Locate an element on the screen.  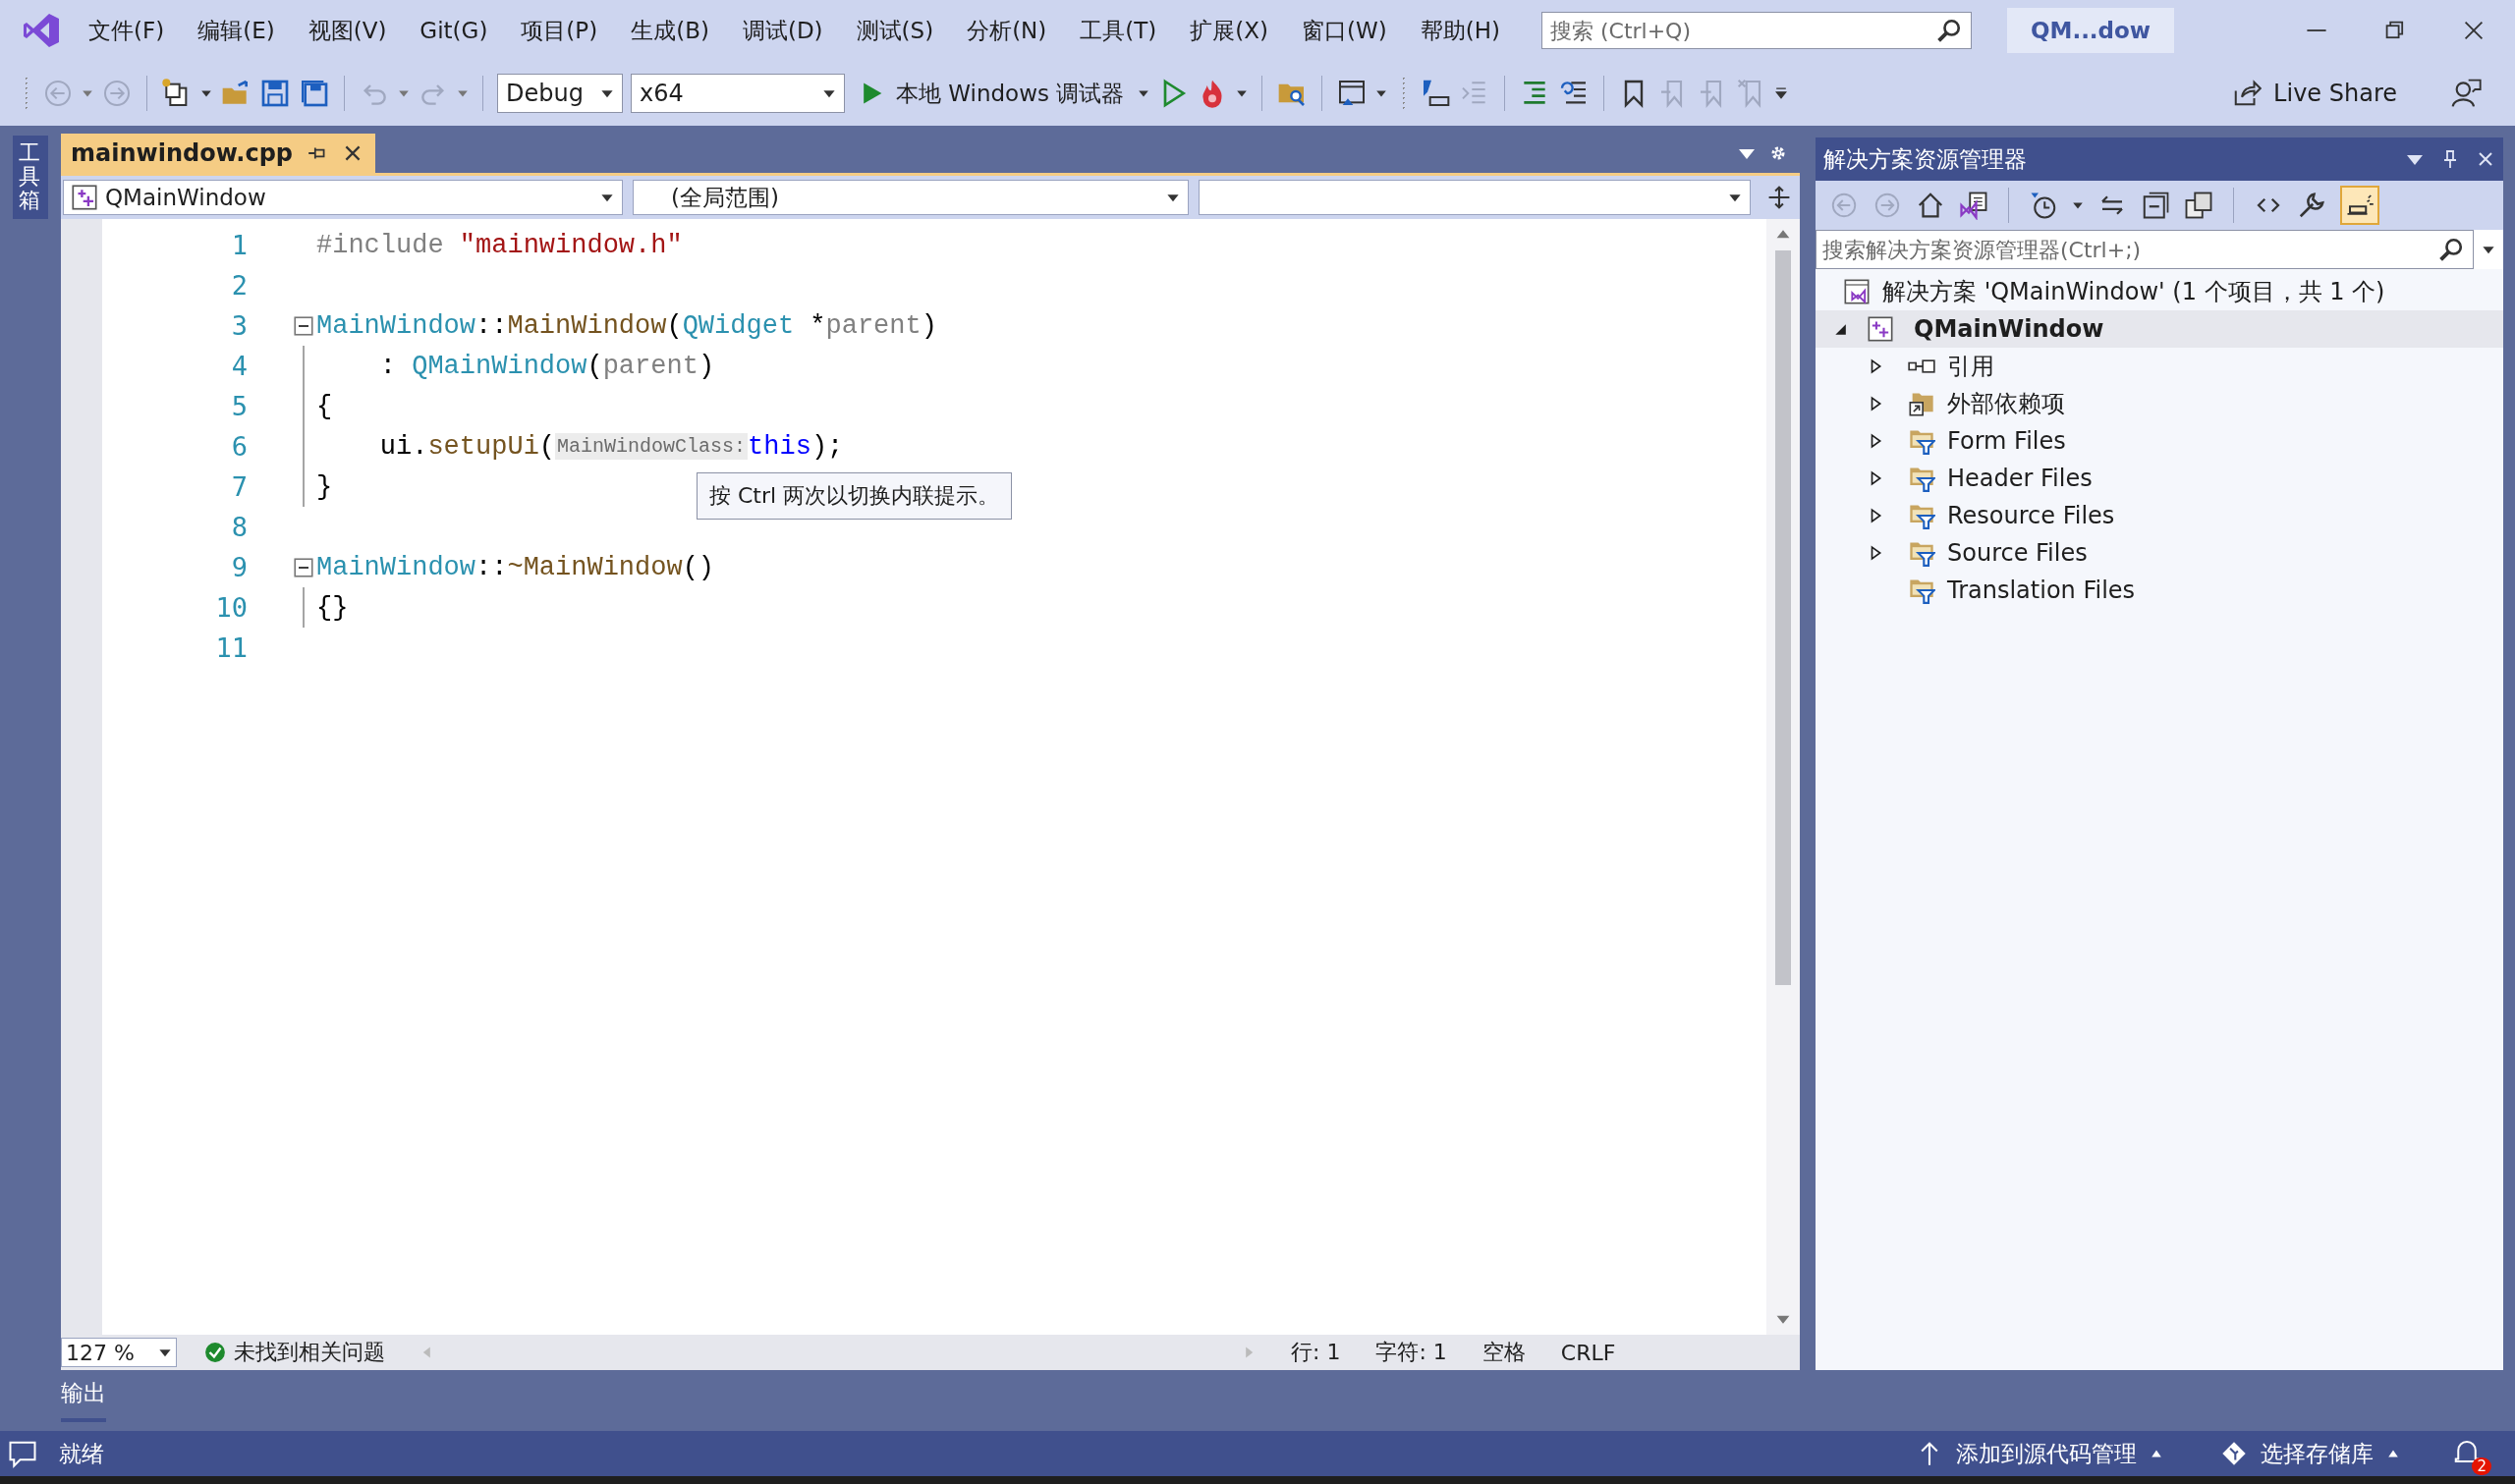
menu-item: 调试(D) is located at coordinates (782, 30).